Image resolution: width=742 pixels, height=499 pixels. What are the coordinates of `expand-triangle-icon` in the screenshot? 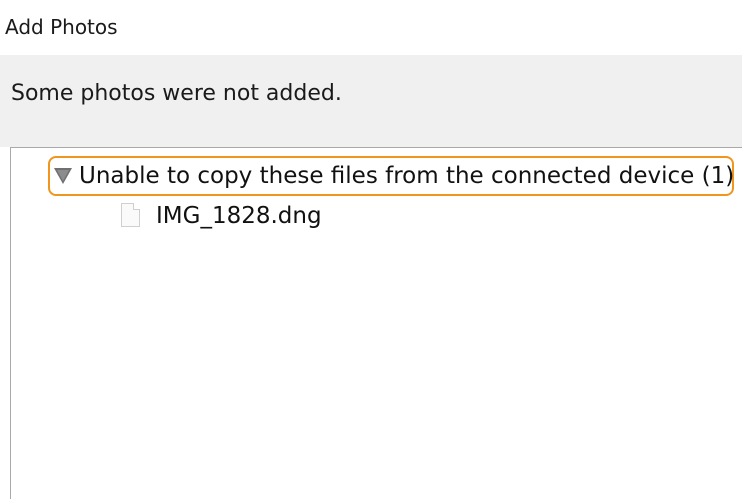 It's located at (63, 176).